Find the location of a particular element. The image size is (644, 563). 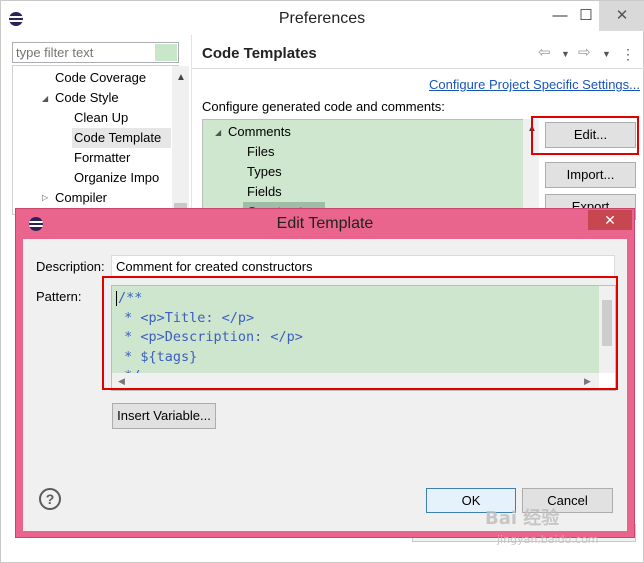

tree-item-organize-imports: Organize Impo is located at coordinates (116, 178).